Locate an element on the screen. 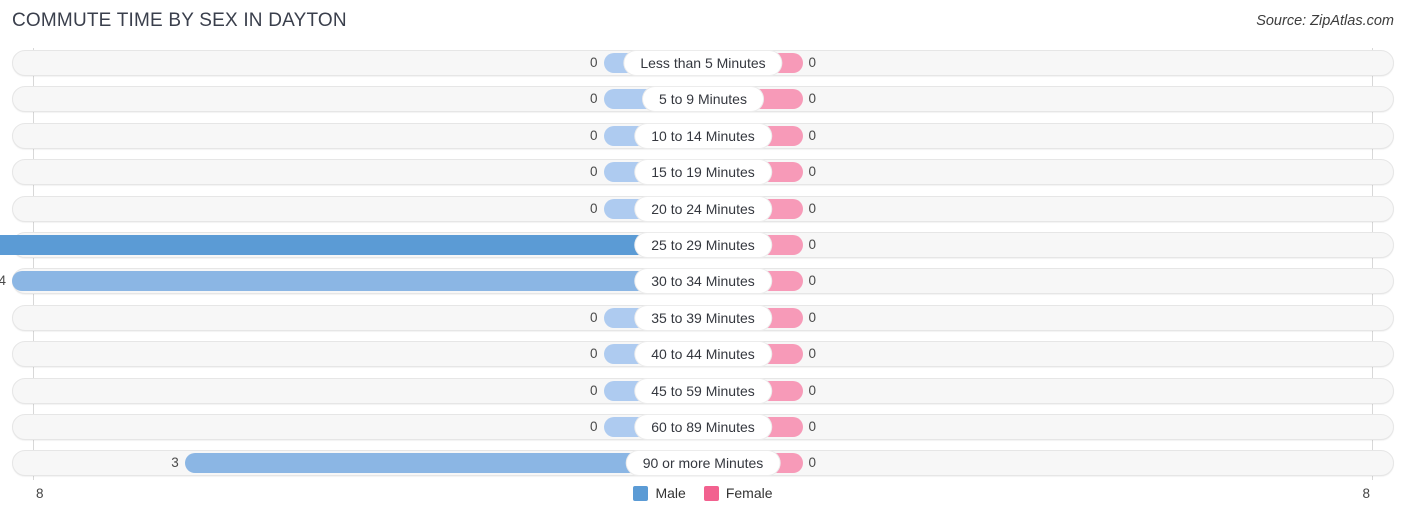  chart-legend: Male Female is located at coordinates (703, 493).